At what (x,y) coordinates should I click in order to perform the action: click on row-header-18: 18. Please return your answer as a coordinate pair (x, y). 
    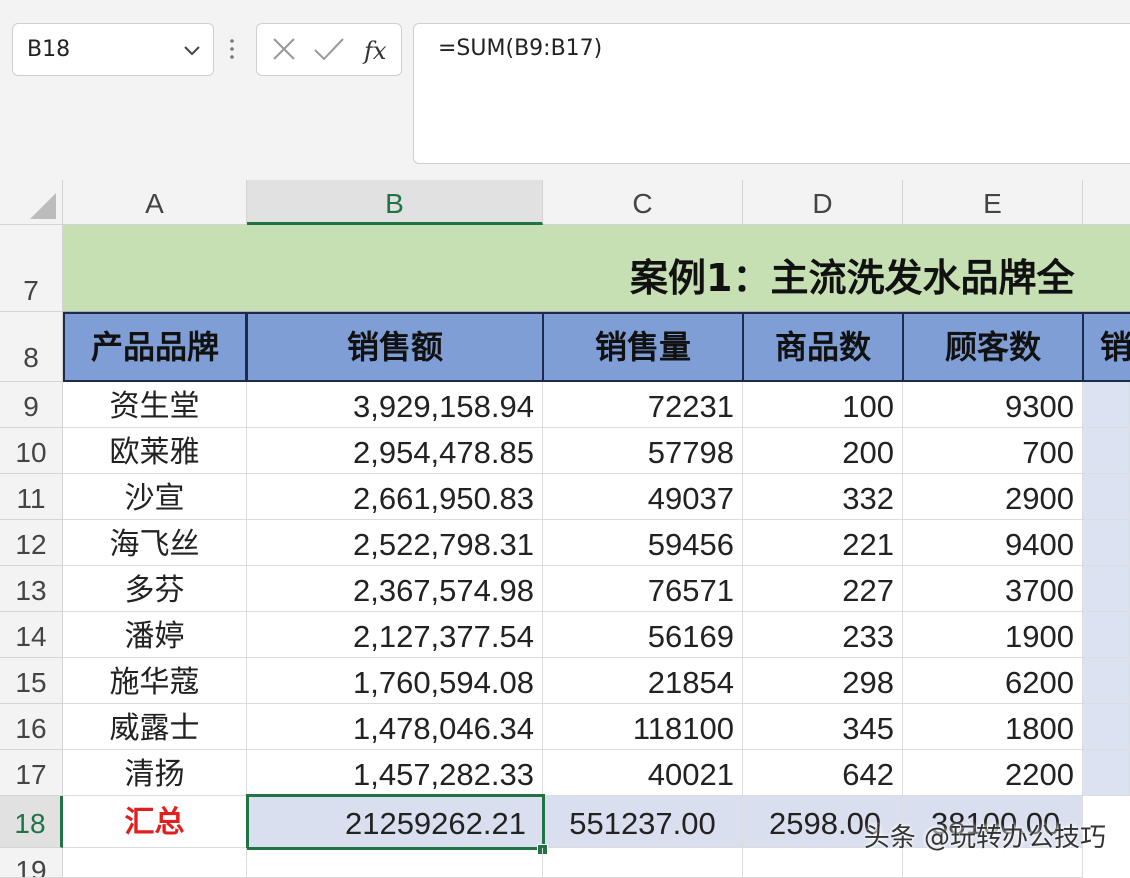
    Looking at the image, I should click on (31, 822).